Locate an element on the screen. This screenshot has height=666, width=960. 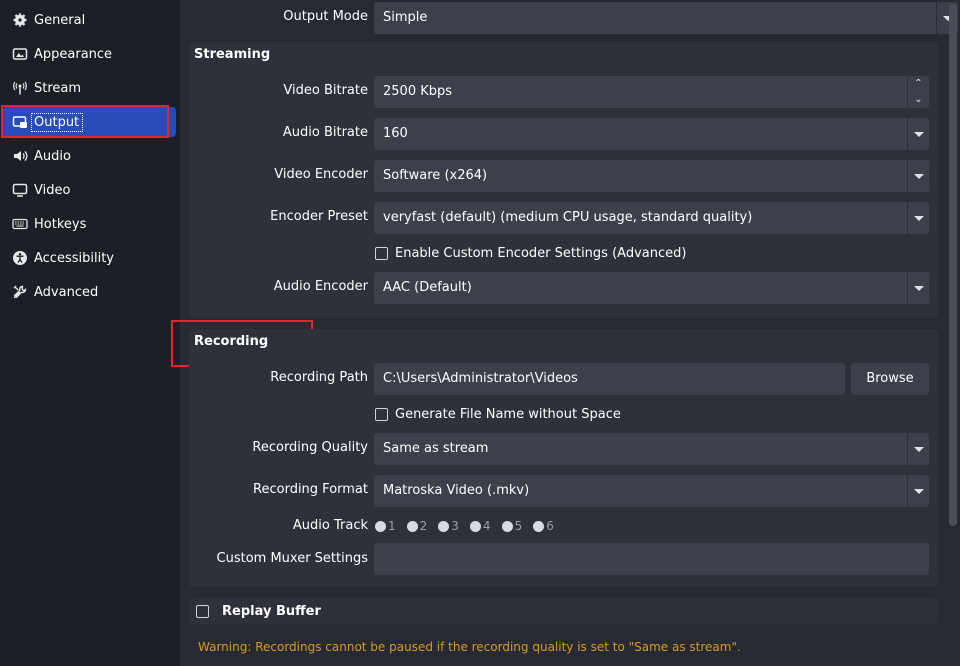
audio-track-5: 5 is located at coordinates (512, 526).